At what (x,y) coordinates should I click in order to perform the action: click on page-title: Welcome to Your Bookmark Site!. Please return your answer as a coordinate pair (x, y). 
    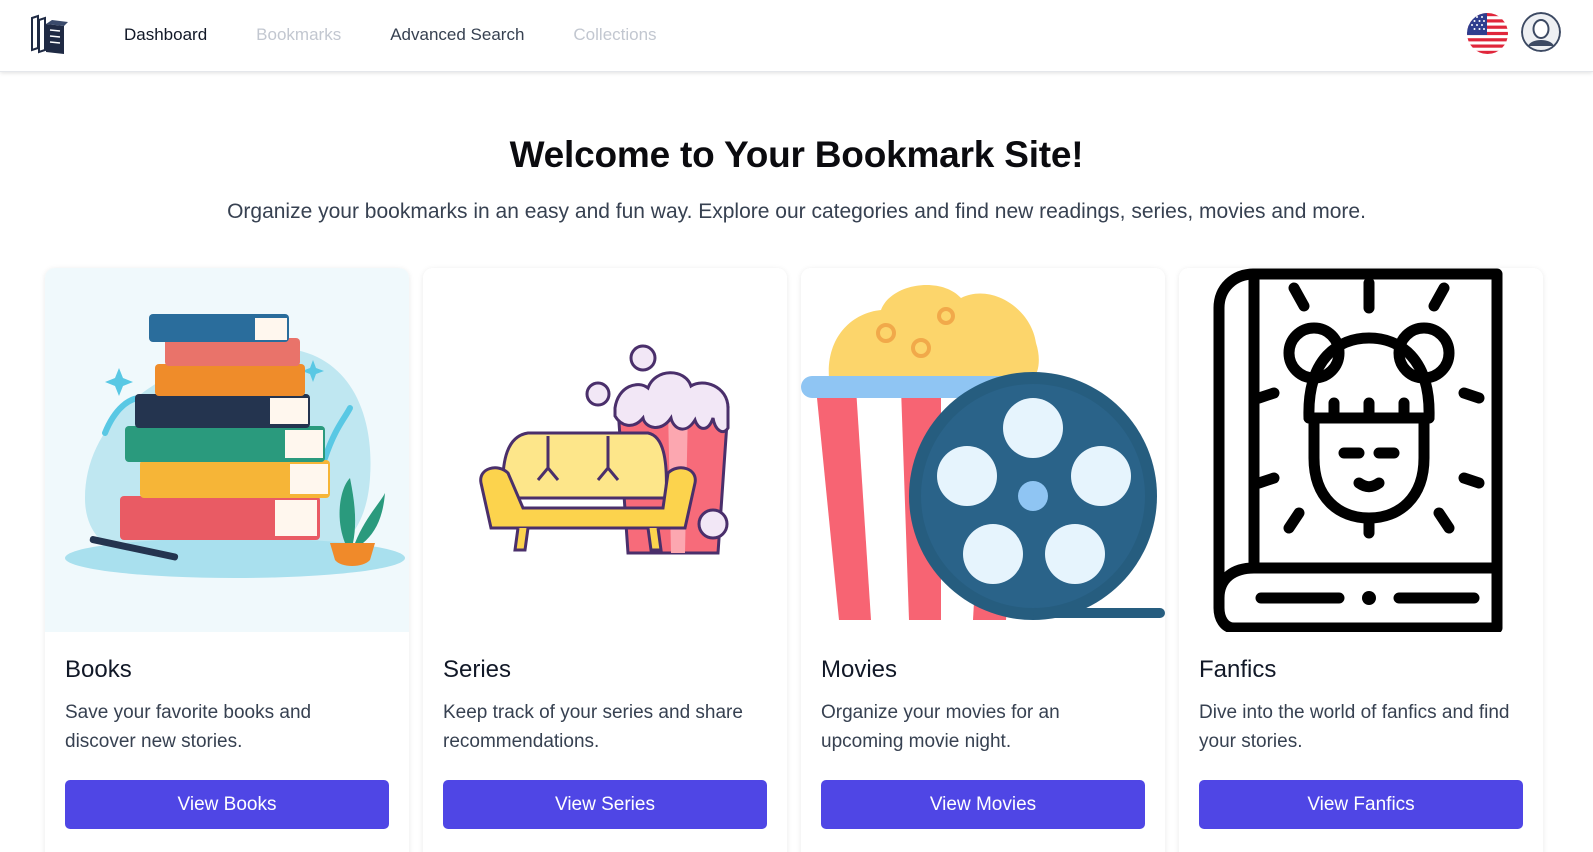
    Looking at the image, I should click on (796, 154).